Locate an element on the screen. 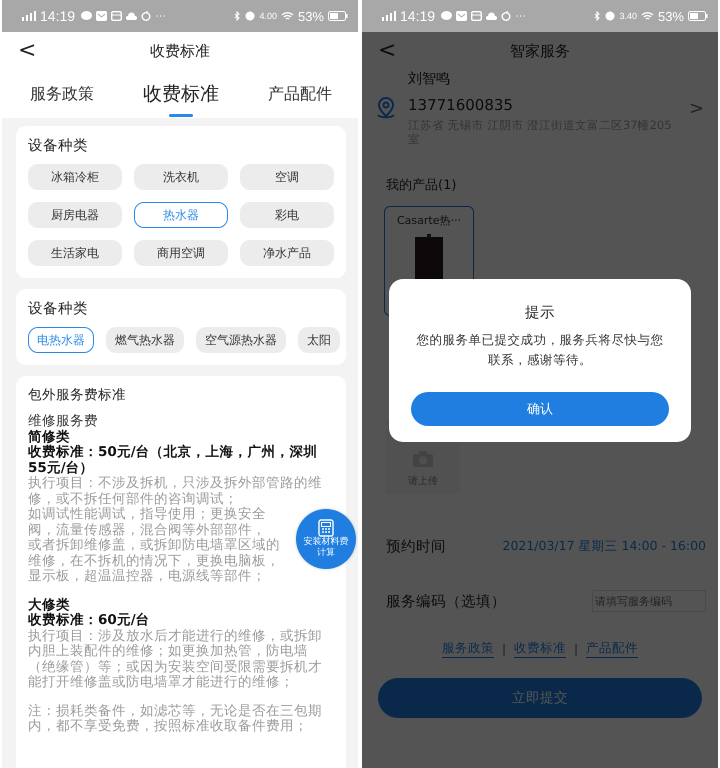 Image resolution: width=720 pixels, height=768 pixels. appointment-label: 预约时间 is located at coordinates (416, 547).